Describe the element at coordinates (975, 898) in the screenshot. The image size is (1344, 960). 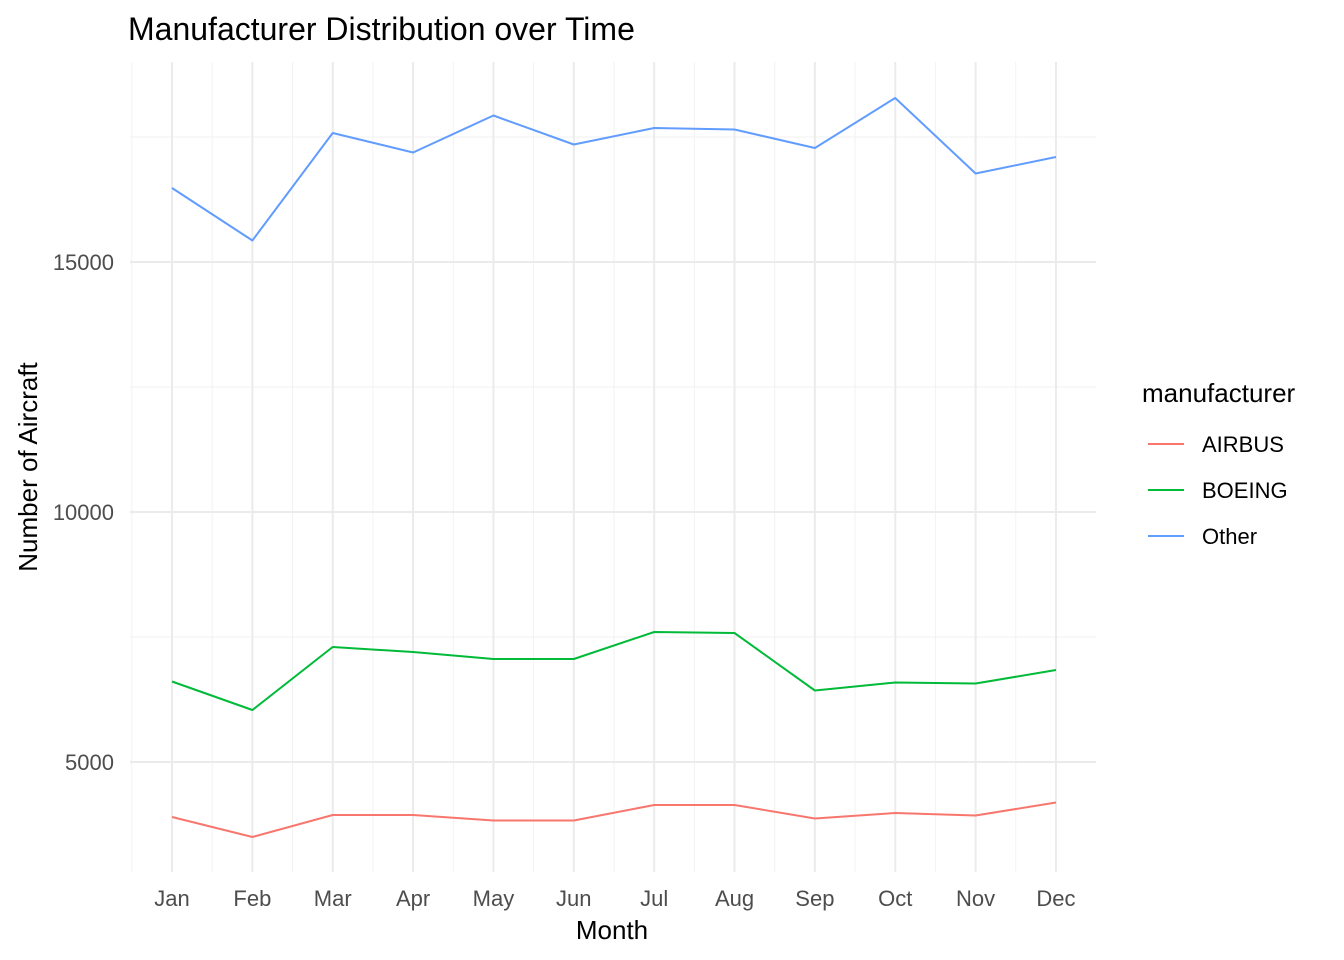
I see `x-tick-label: Nov` at that location.